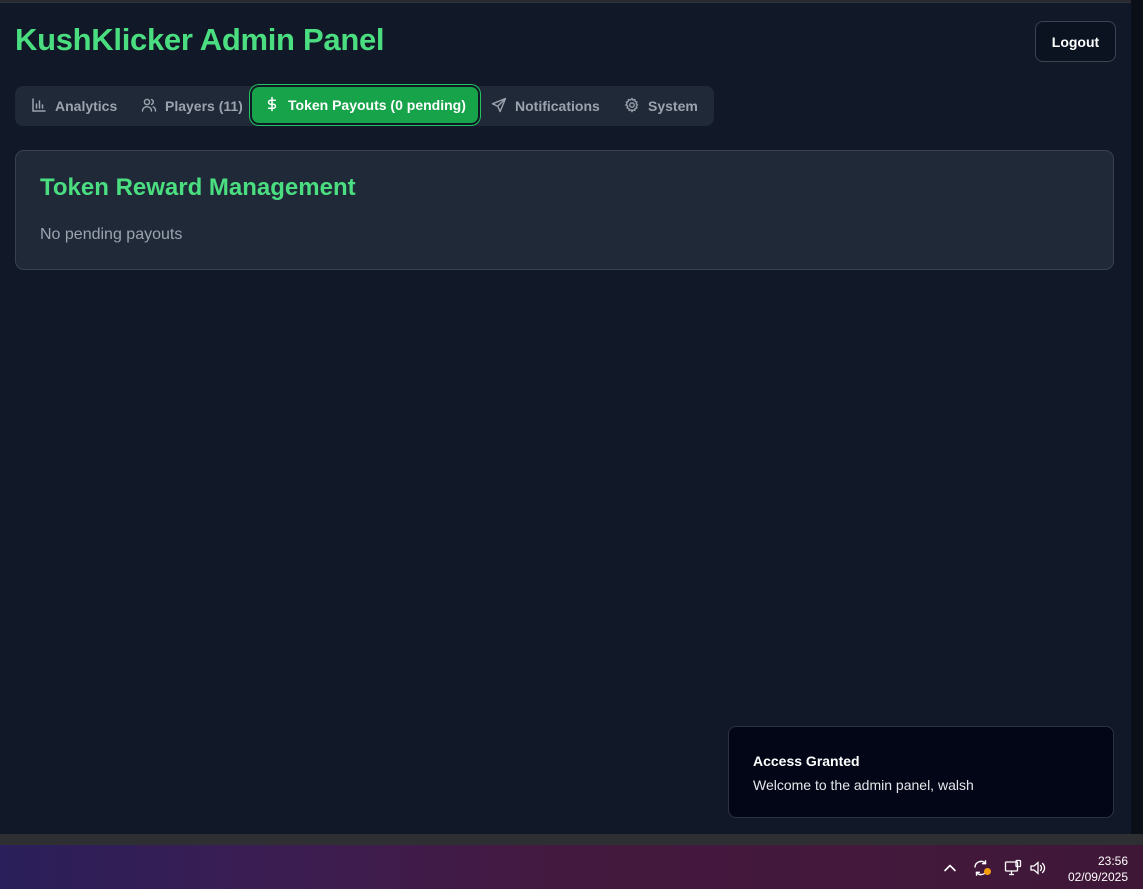 The height and width of the screenshot is (889, 1143). What do you see at coordinates (1137, 422) in the screenshot?
I see `window-edge` at bounding box center [1137, 422].